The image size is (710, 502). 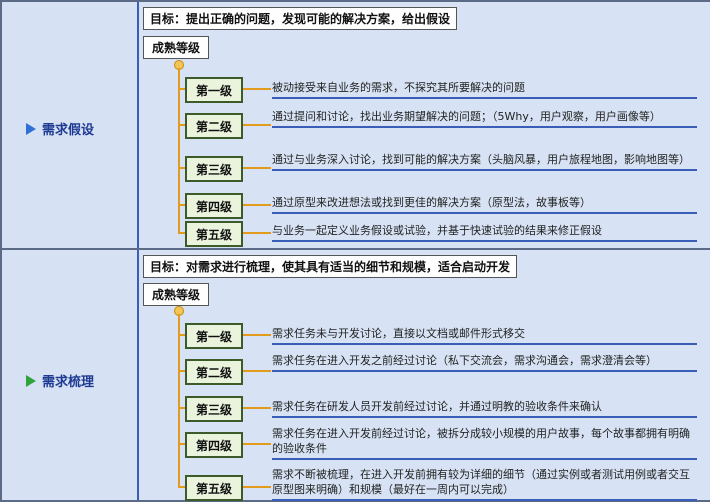 I want to click on section-title: 需求梳理, so click(x=60, y=380).